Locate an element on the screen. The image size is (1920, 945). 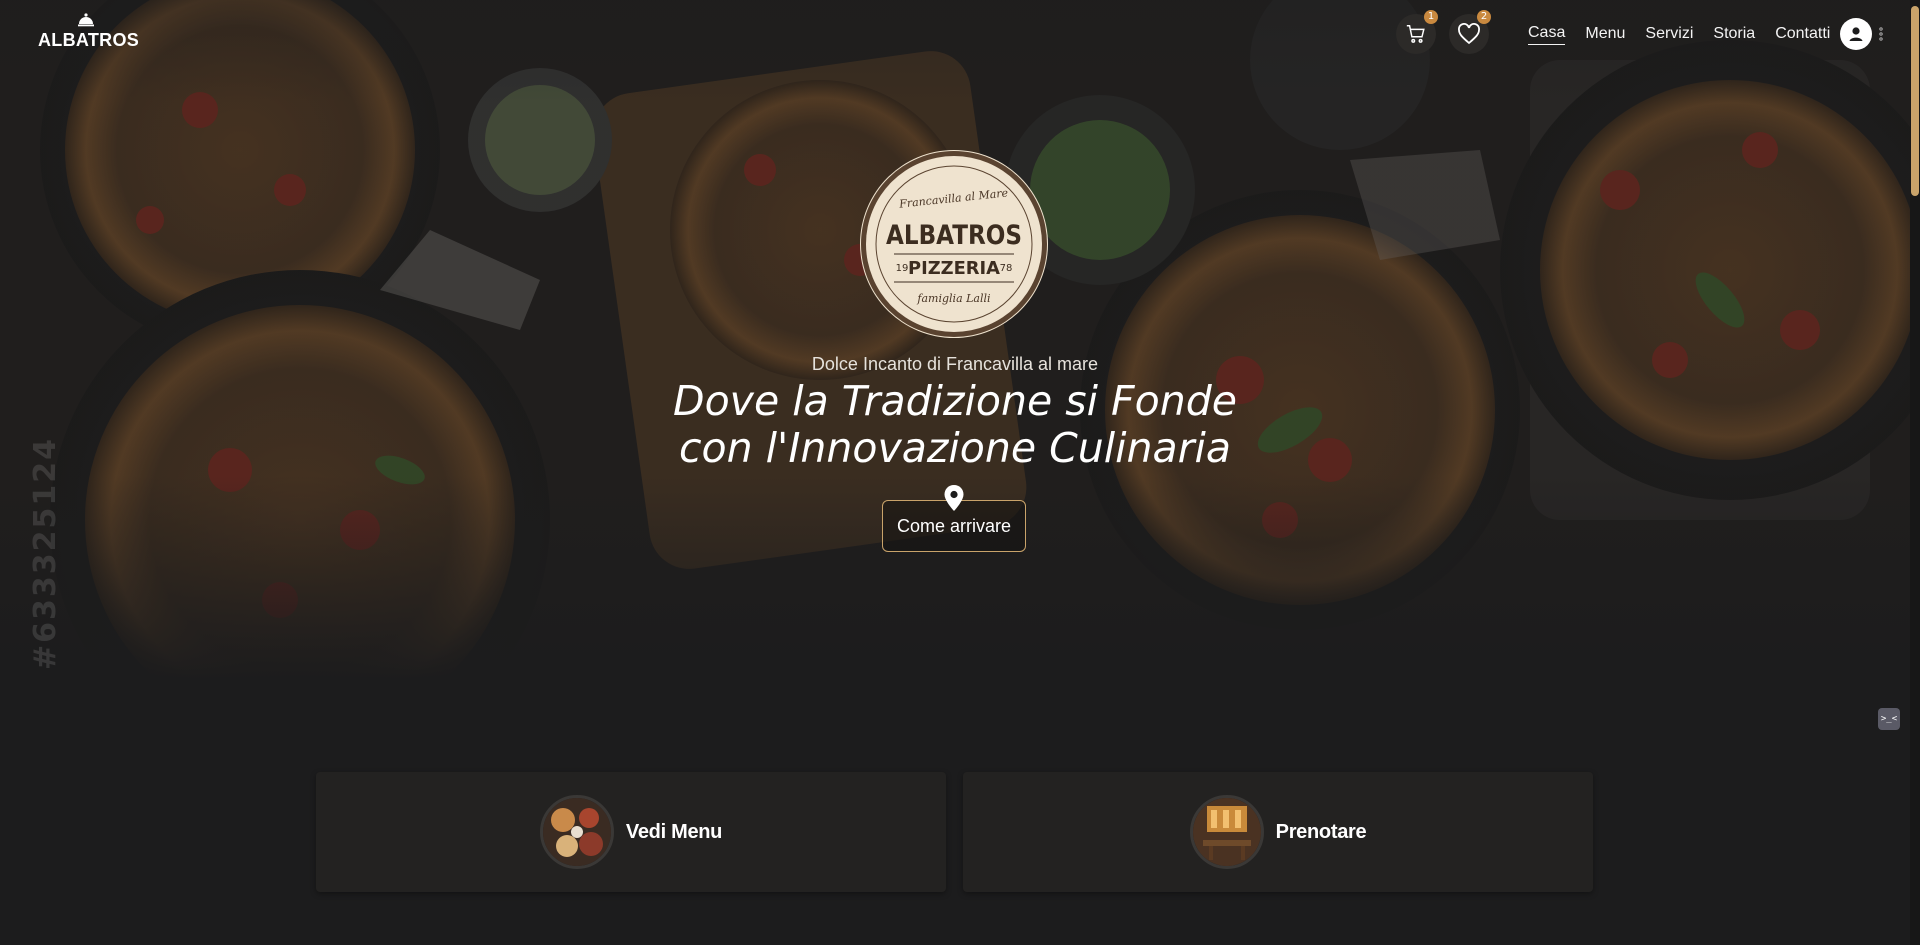
menu-card: Vedi Menu is located at coordinates (631, 832).